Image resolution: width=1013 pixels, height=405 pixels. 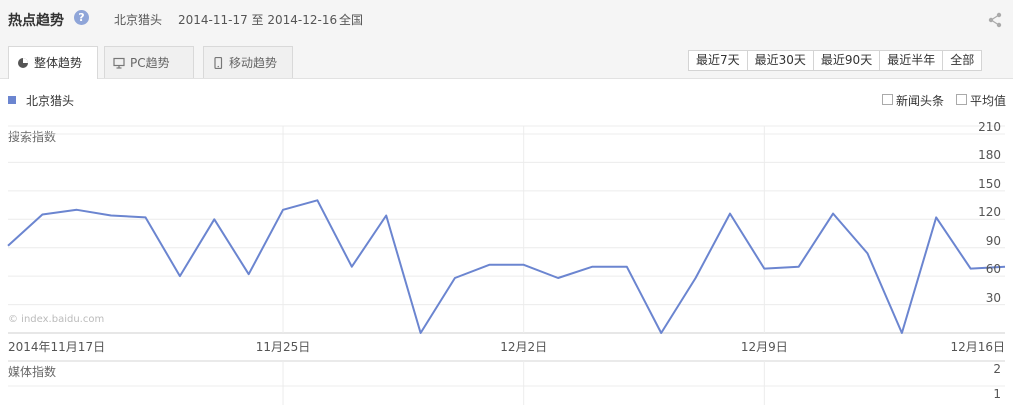 What do you see at coordinates (989, 183) in the screenshot?
I see `y-tick-label: 150` at bounding box center [989, 183].